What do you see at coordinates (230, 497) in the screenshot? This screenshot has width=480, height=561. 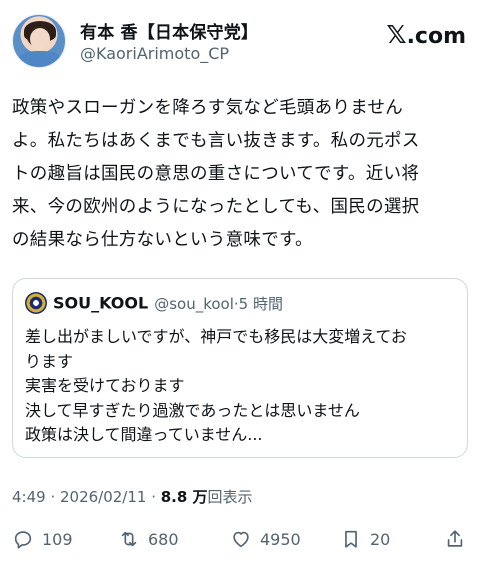 I see `view-label: 回表示` at bounding box center [230, 497].